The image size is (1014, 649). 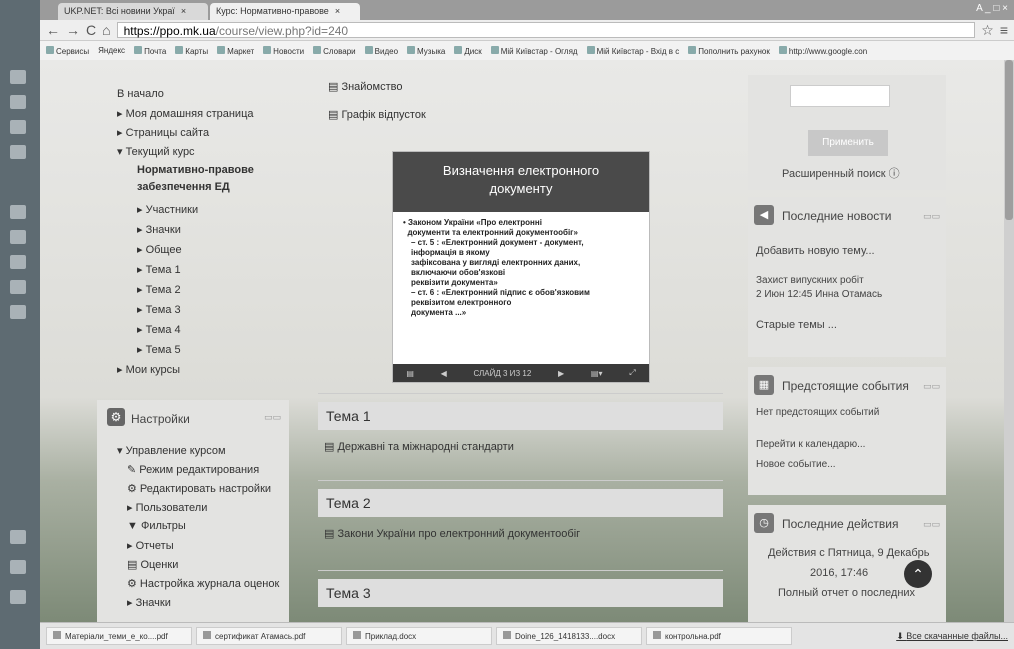 What do you see at coordinates (520, 446) in the screenshot?
I see `topic-resource-link: ▤ Державні та міжнародні стандарти` at bounding box center [520, 446].